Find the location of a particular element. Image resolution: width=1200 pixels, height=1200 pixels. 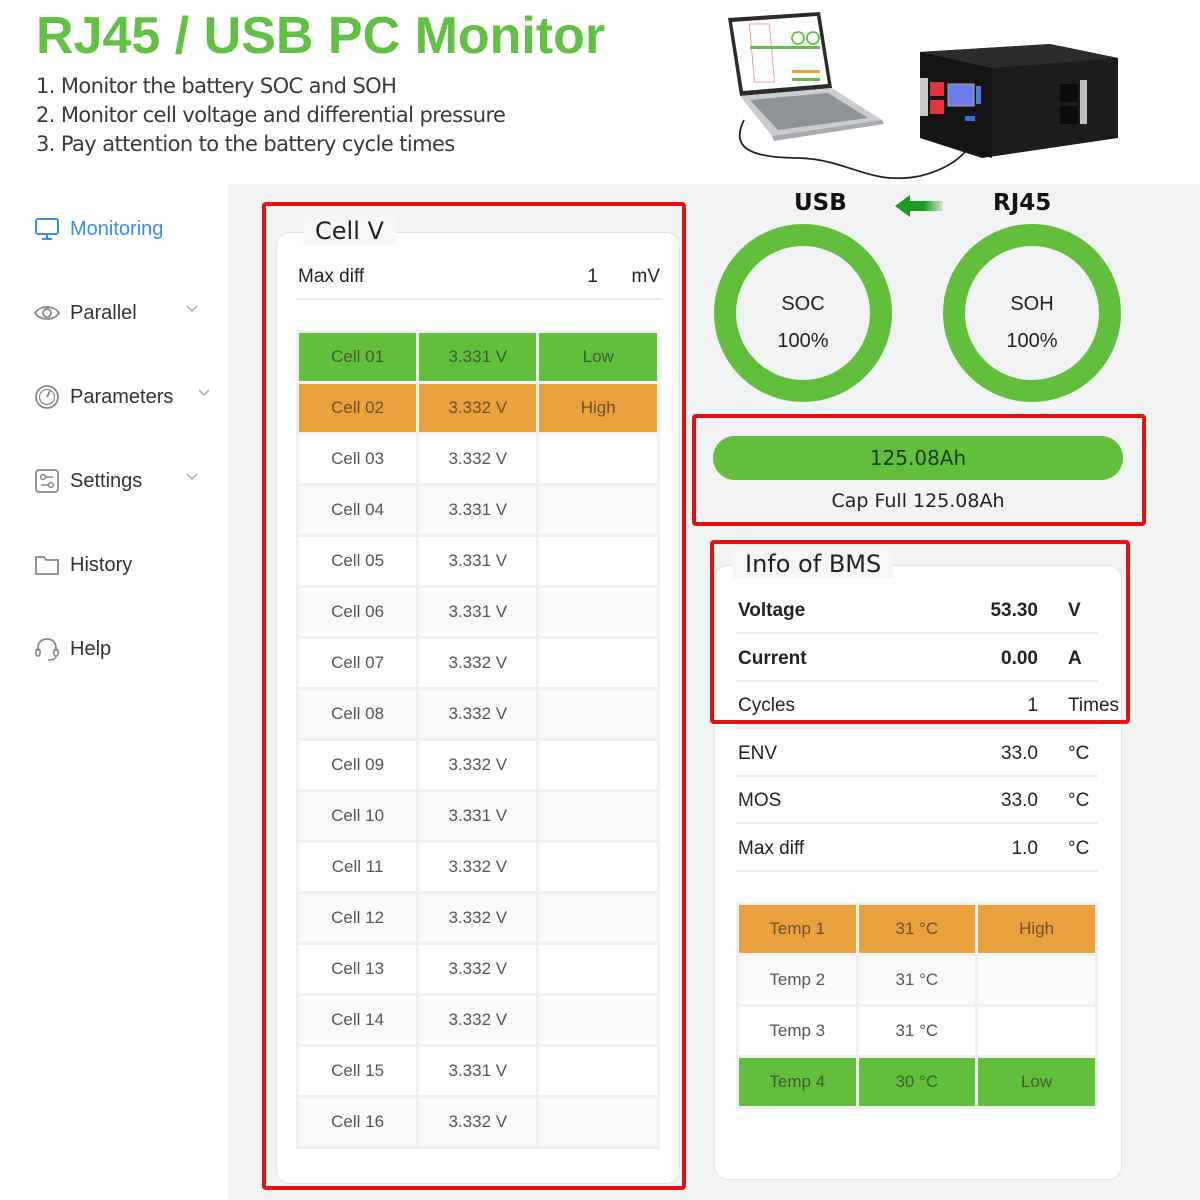

sidebar-item-label: Parallel is located at coordinates (103, 312).